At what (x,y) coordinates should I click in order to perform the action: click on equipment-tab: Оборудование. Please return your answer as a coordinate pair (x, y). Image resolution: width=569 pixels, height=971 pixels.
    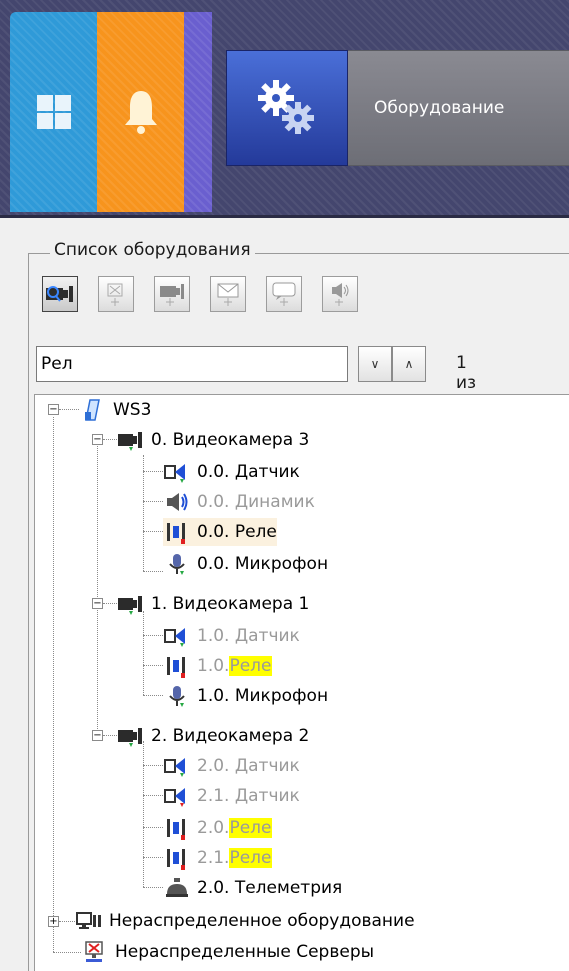
    Looking at the image, I should click on (458, 108).